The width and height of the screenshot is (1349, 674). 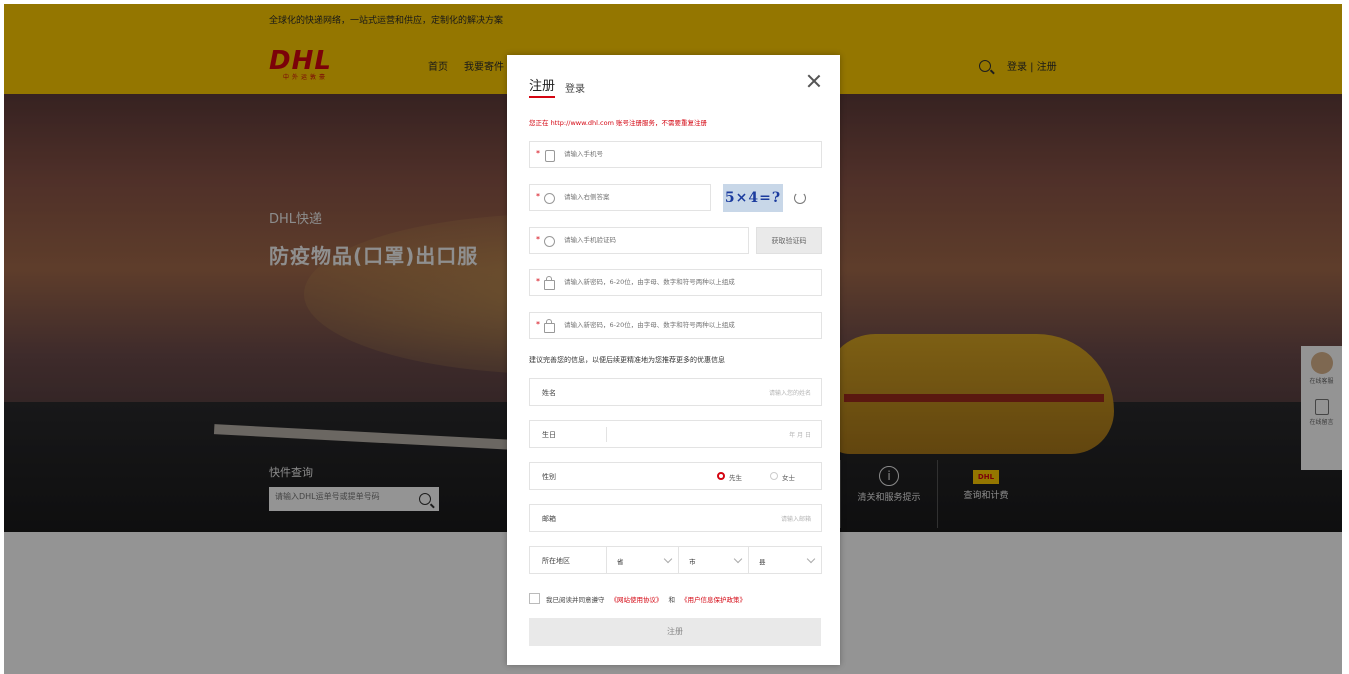 What do you see at coordinates (575, 599) in the screenshot?
I see `agree-text: 我已阅读并同意遵守` at bounding box center [575, 599].